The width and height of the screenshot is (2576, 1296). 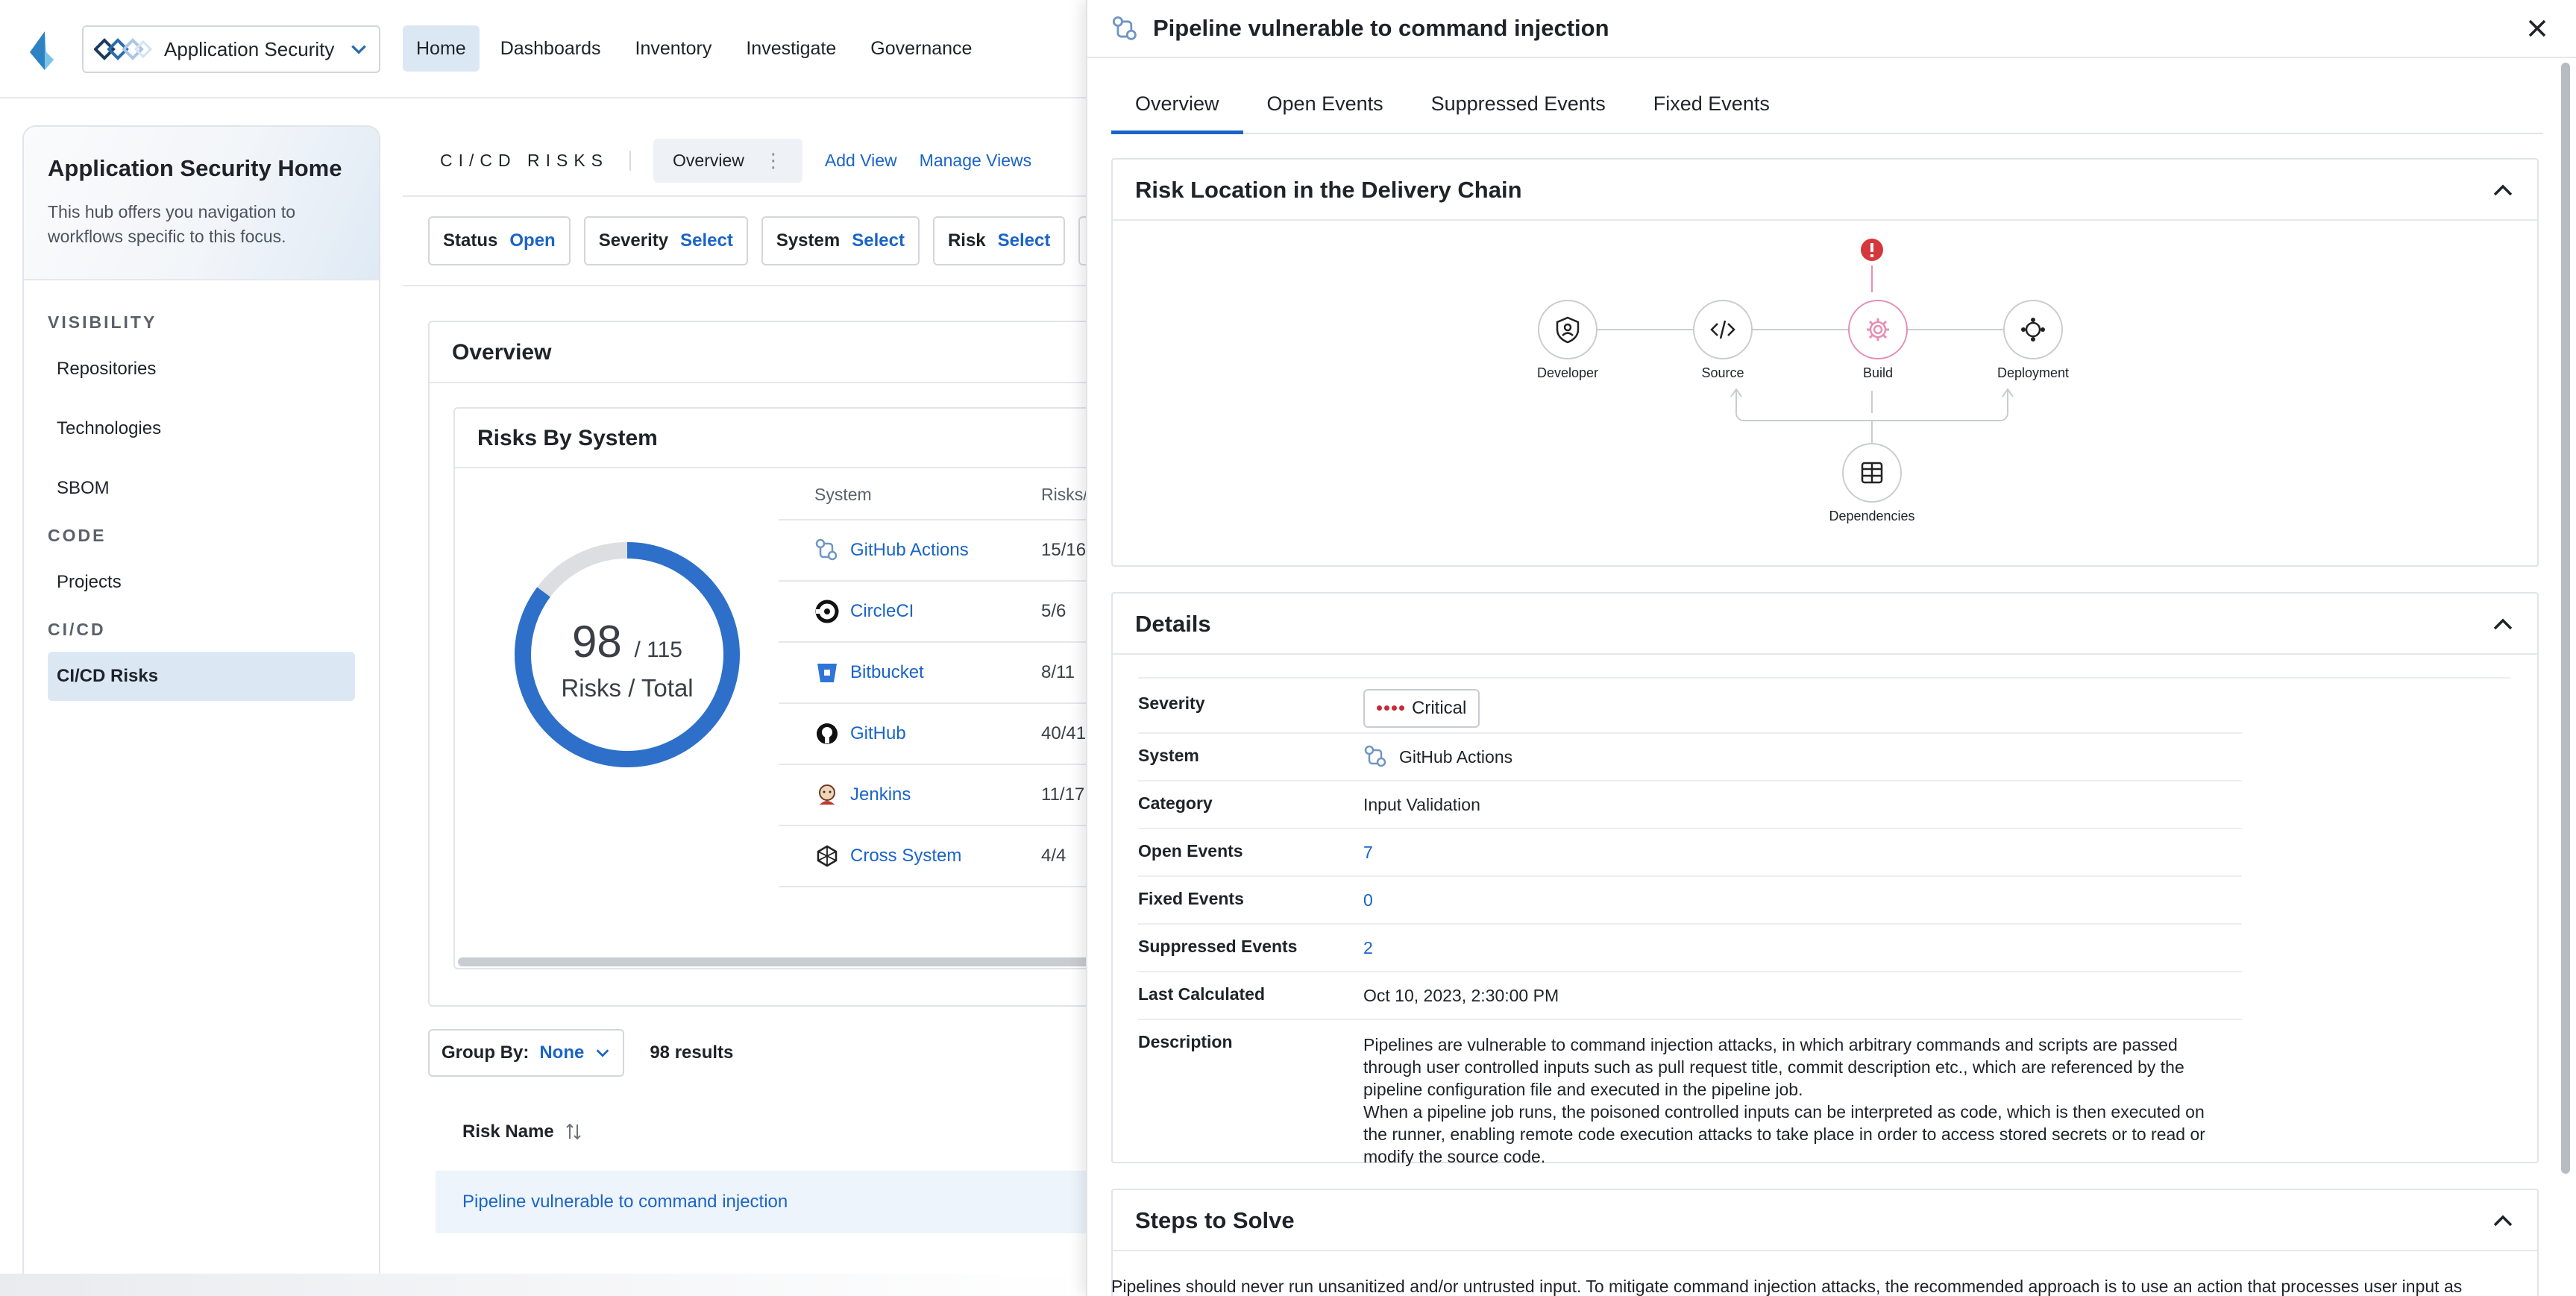 I want to click on system-link: Bitbucket, so click(x=928, y=673).